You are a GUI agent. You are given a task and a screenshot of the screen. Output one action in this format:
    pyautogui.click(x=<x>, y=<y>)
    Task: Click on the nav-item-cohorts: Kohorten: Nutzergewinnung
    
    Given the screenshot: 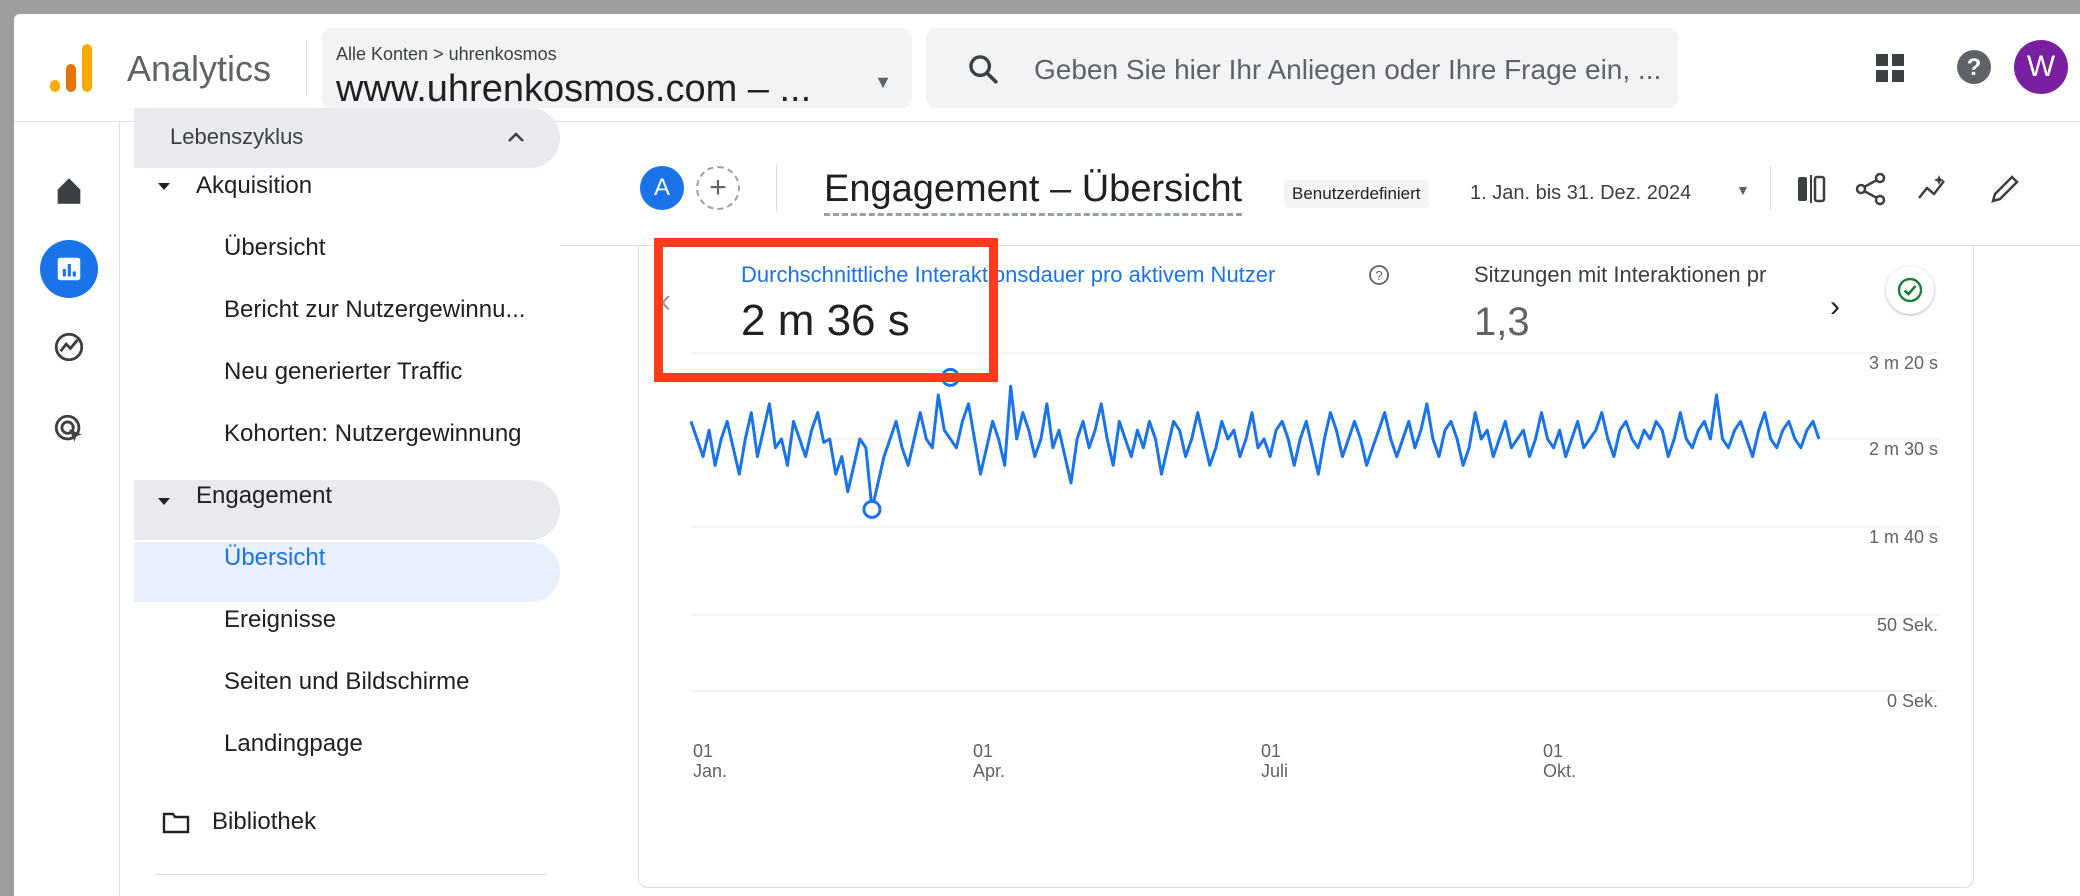 What is the action you would take?
    pyautogui.click(x=373, y=434)
    